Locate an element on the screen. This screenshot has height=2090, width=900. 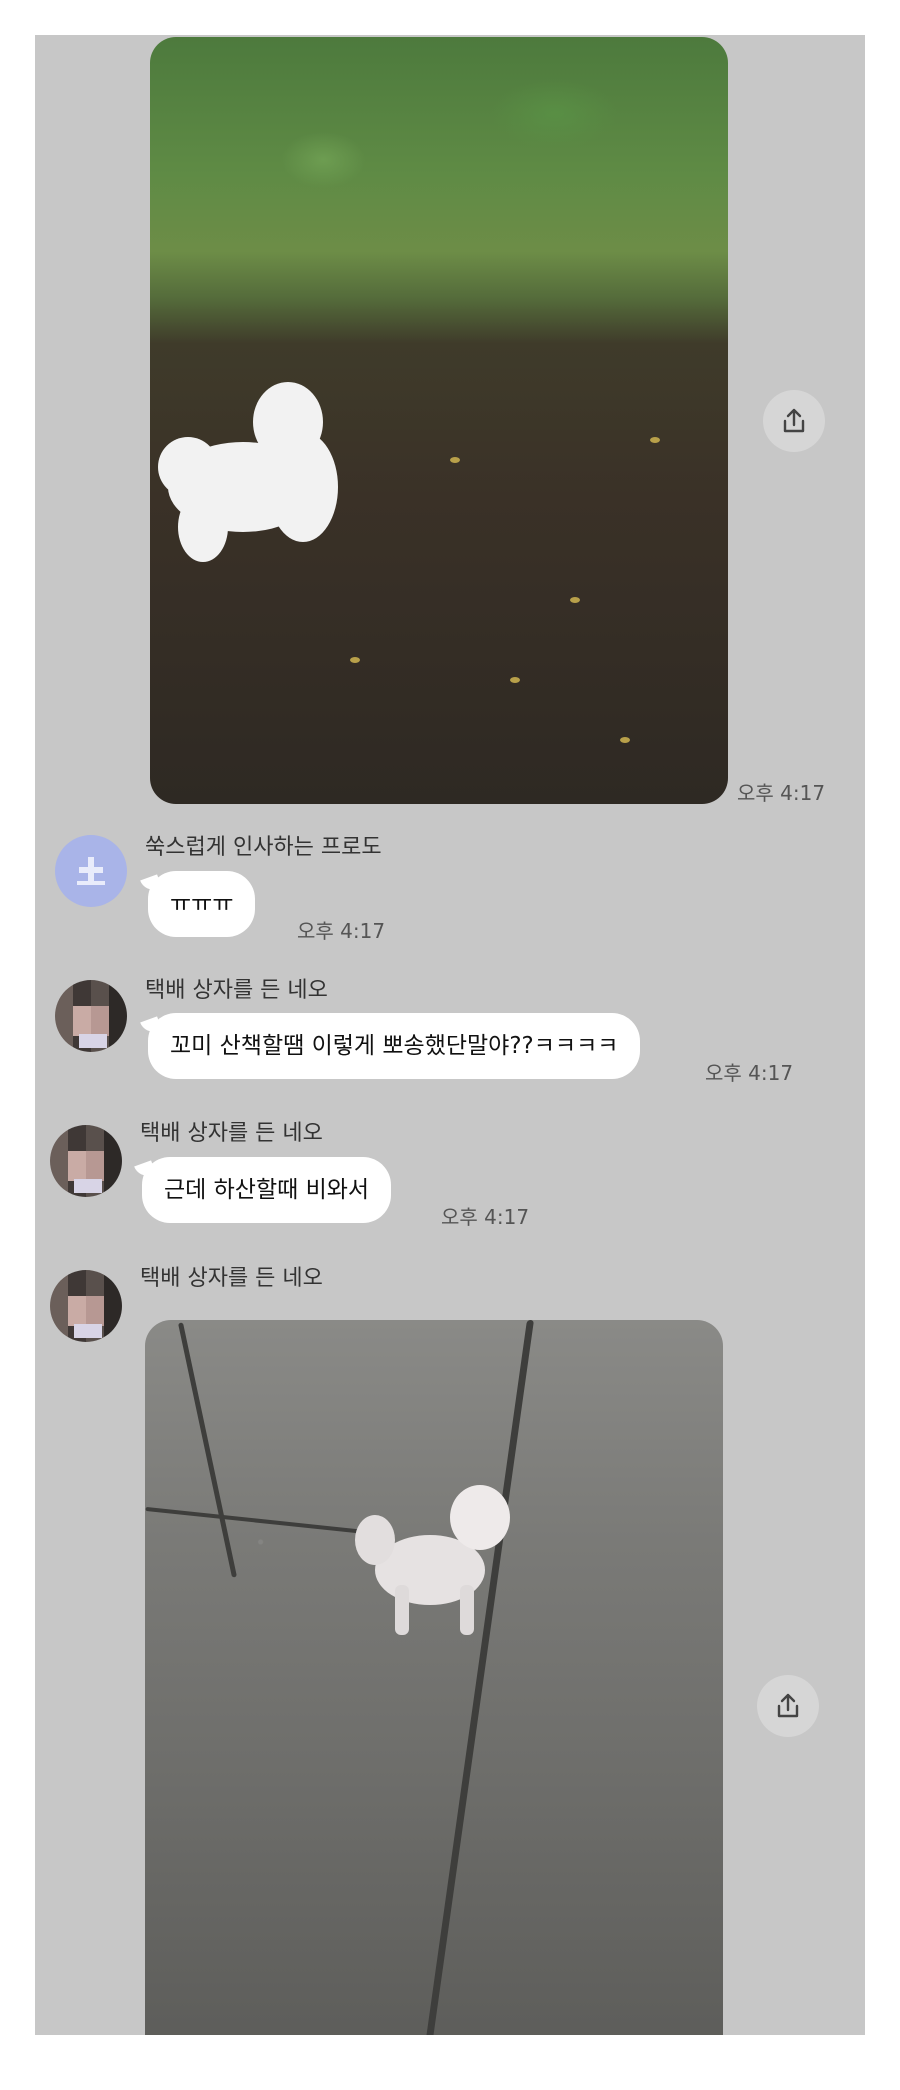
message-bubble: ㅠㅠㅠ is located at coordinates (202, 904).